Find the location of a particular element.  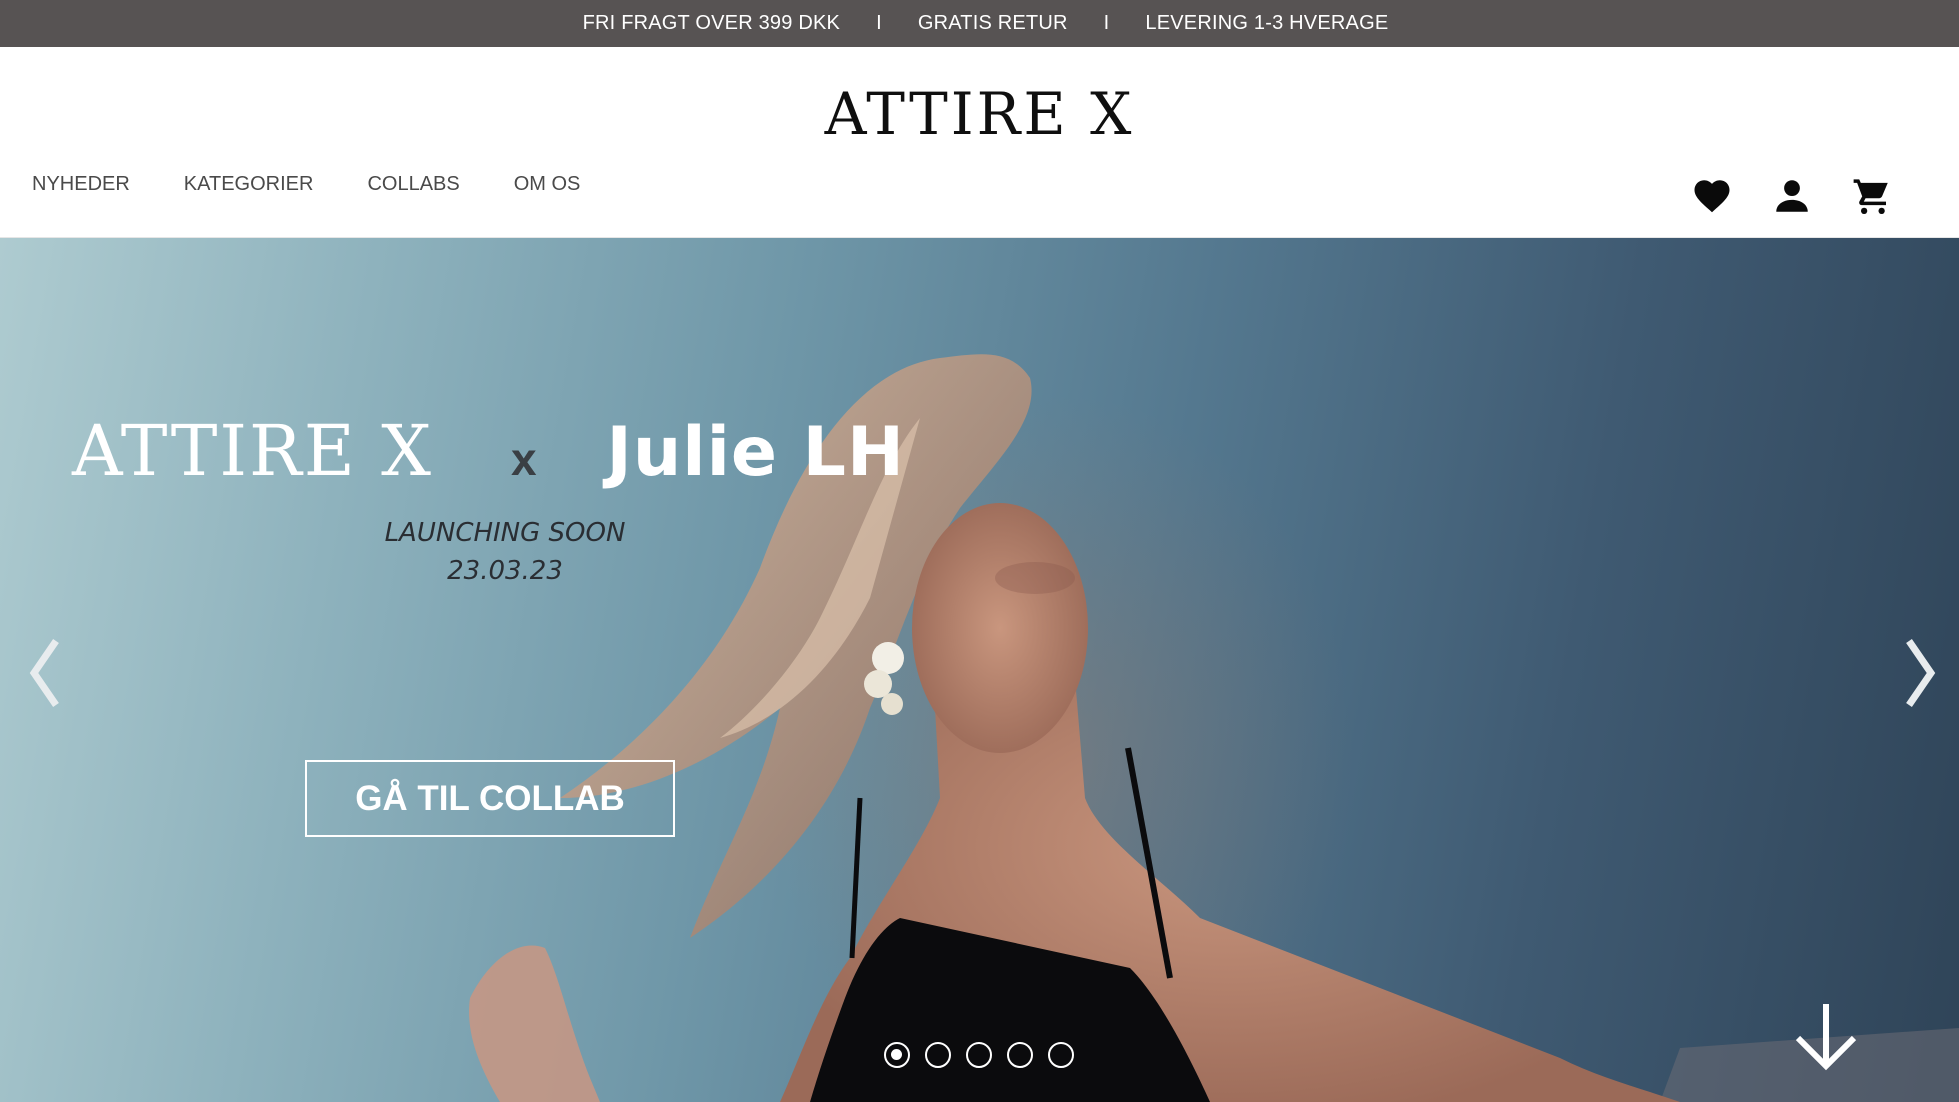

chevron-right-icon is located at coordinates (1919, 673).